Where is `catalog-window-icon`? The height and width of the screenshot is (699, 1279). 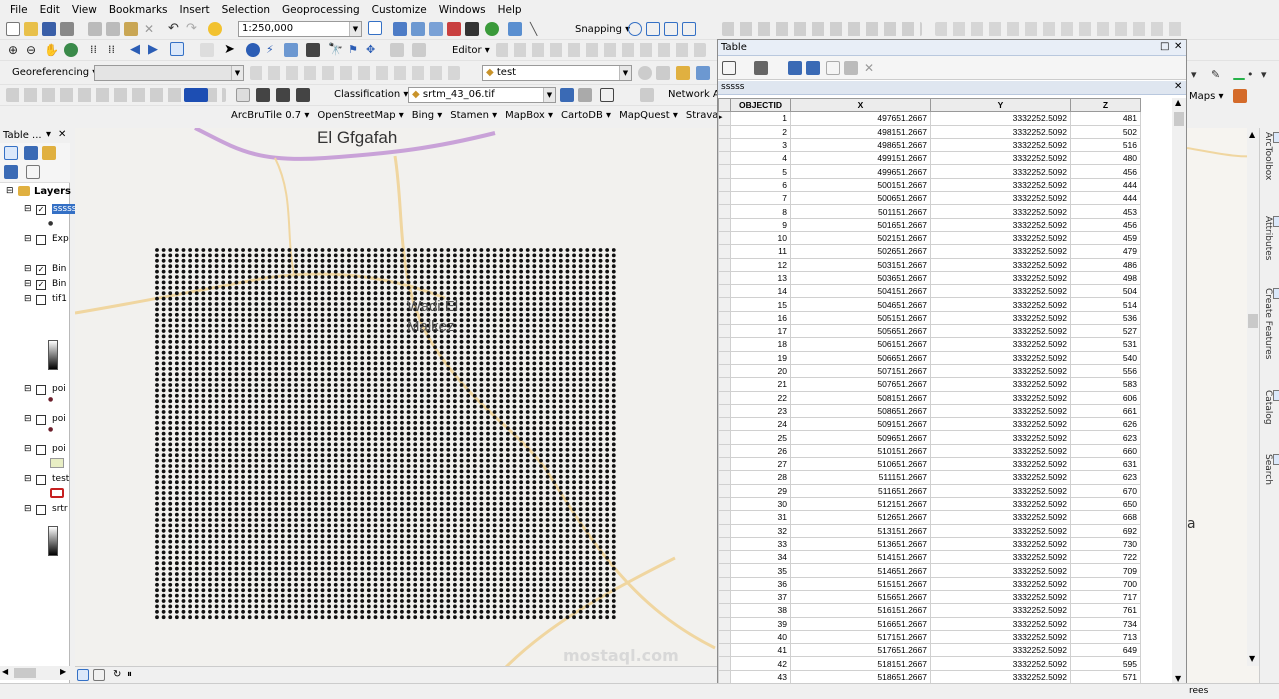
catalog-window-icon is located at coordinates (418, 29).